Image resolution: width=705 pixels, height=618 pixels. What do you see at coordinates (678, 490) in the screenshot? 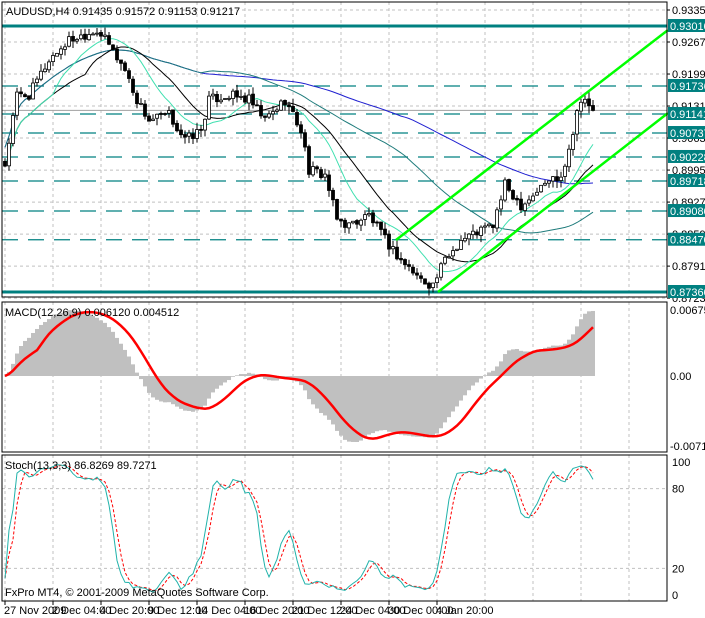
I see `stoch-tick-label: 80` at bounding box center [678, 490].